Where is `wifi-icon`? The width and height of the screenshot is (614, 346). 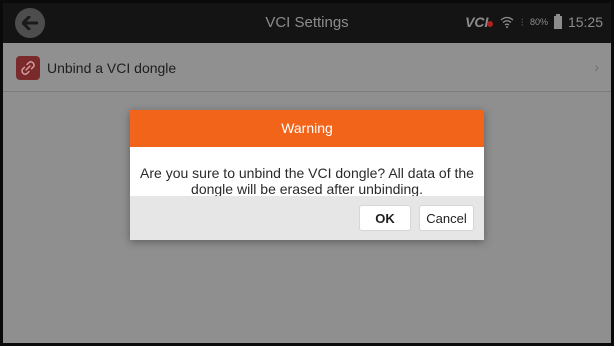 wifi-icon is located at coordinates (507, 22).